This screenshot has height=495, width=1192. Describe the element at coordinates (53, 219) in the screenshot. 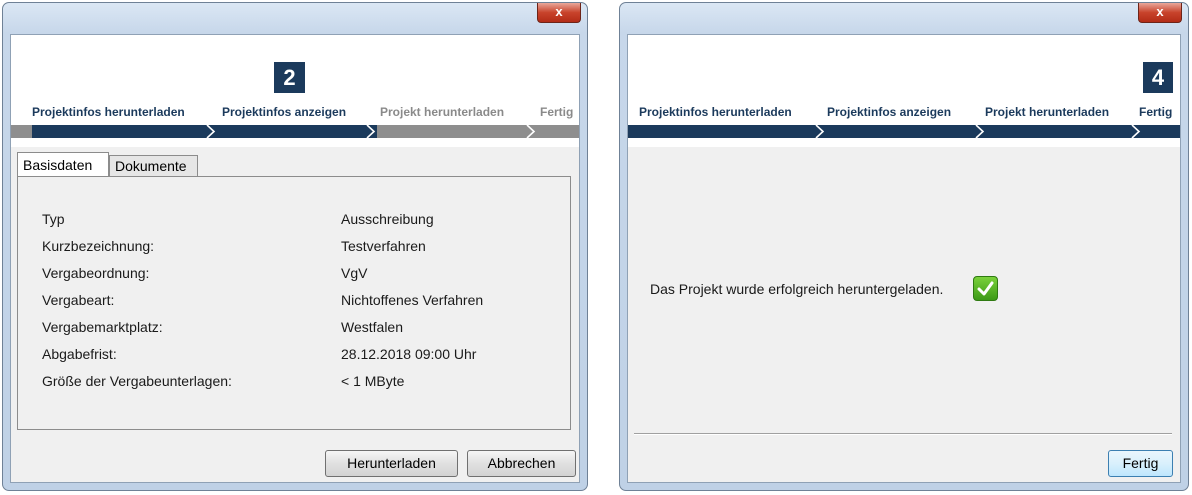

I see `field-label: Typ` at that location.